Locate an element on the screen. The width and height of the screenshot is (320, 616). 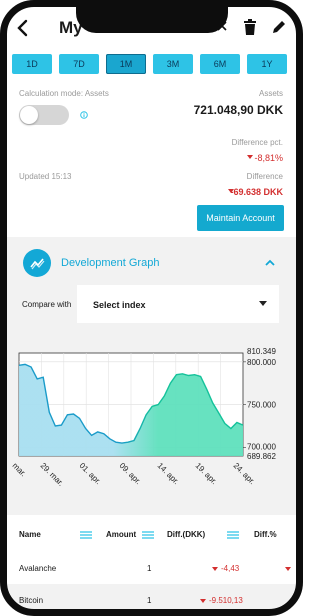
chevron-up-icon is located at coordinates (270, 262).